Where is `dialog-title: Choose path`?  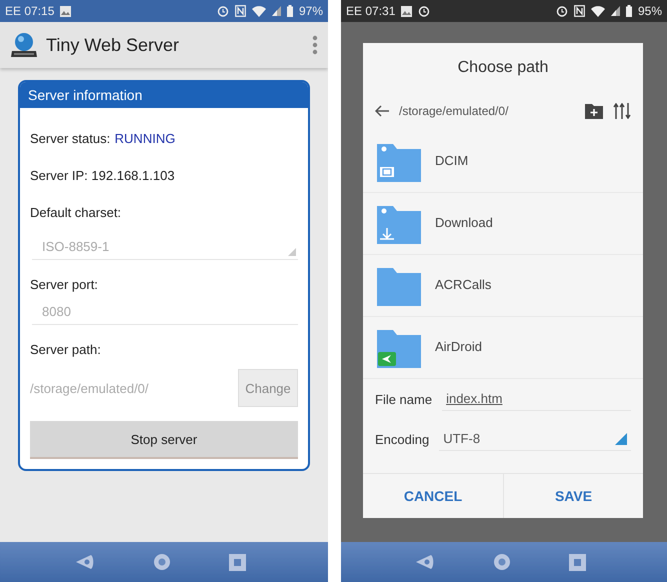
dialog-title: Choose path is located at coordinates (503, 68).